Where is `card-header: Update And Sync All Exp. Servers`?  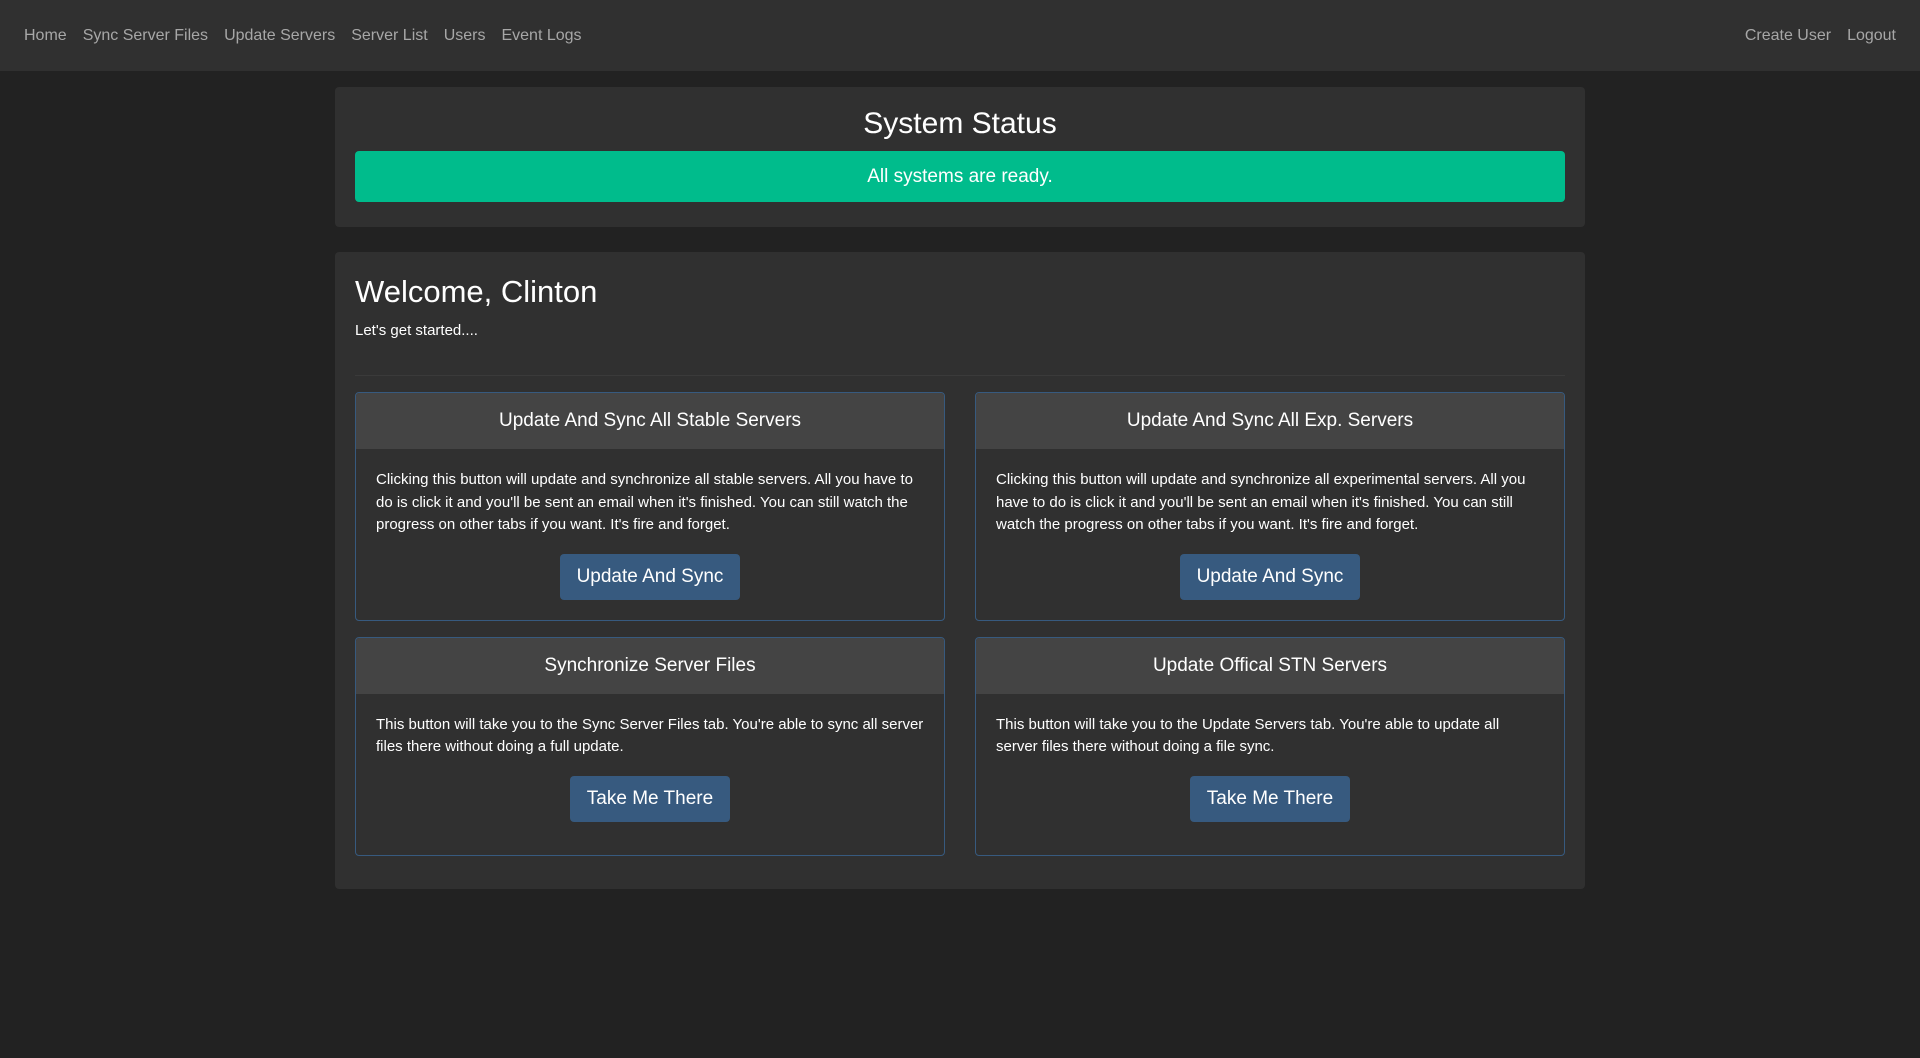
card-header: Update And Sync All Exp. Servers is located at coordinates (1270, 421).